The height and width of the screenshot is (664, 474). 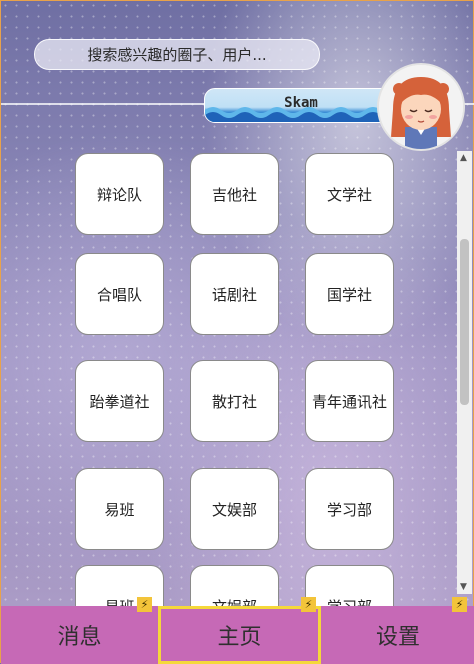 What do you see at coordinates (349, 401) in the screenshot?
I see `club-tile: 青年通讯社` at bounding box center [349, 401].